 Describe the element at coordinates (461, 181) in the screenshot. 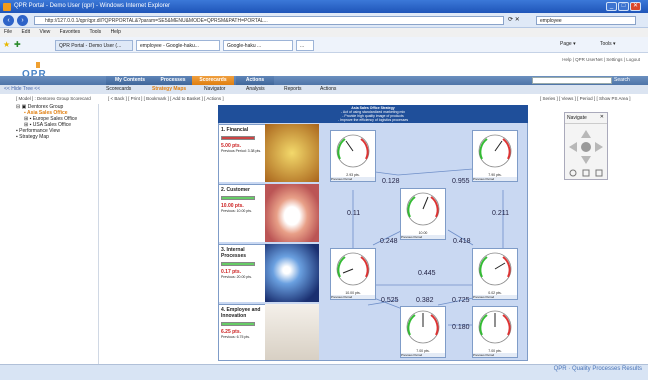

I see `link-weight: 0.955` at that location.